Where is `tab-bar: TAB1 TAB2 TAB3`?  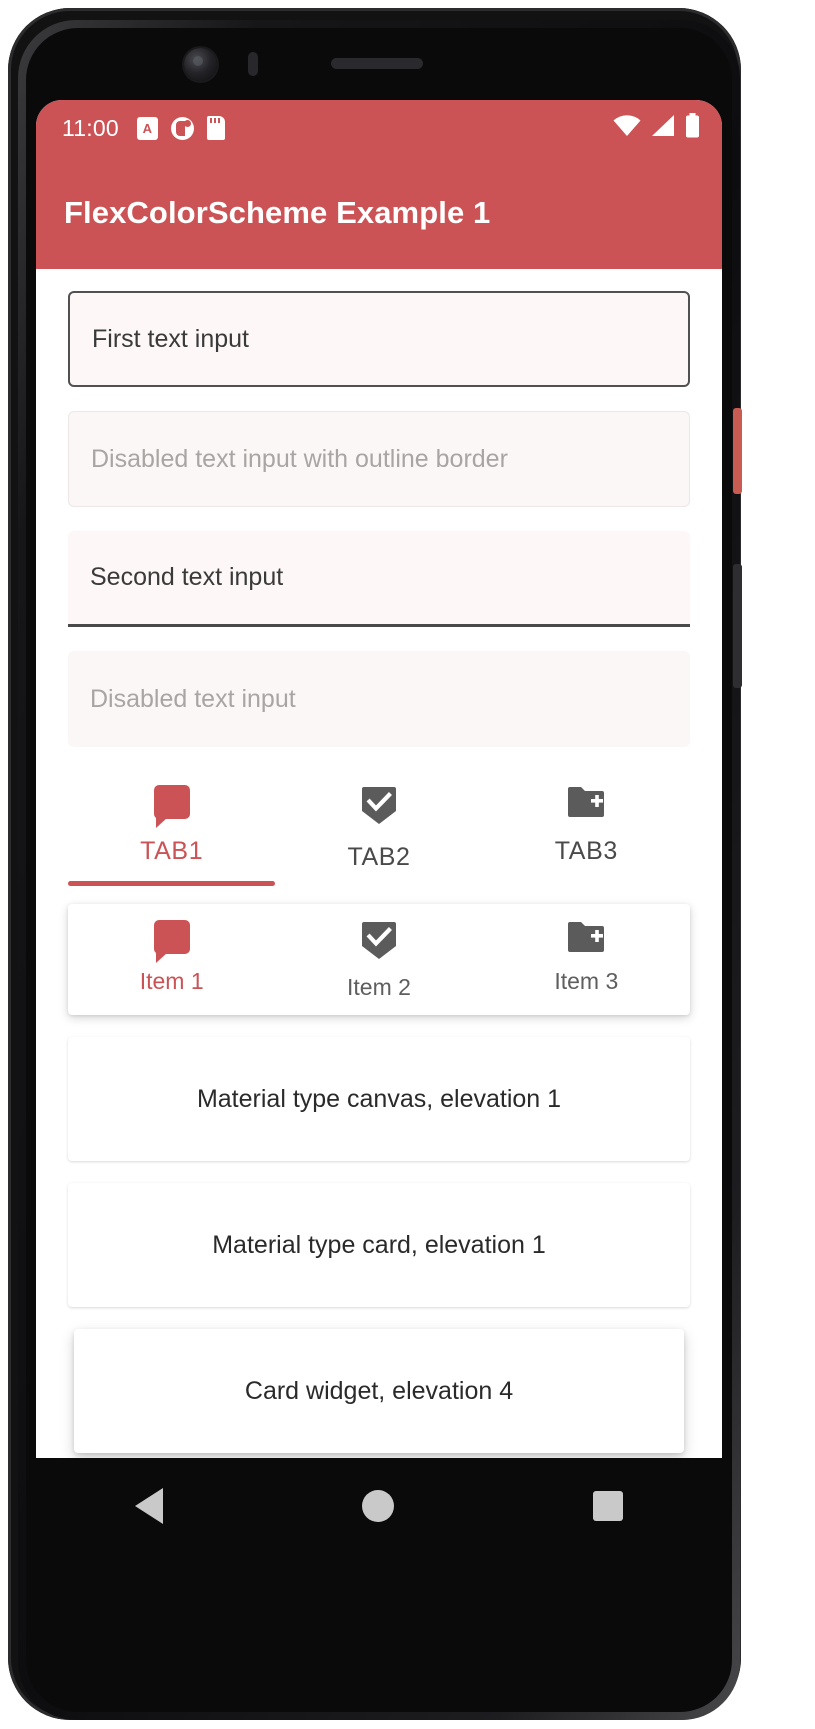
tab-bar: TAB1 TAB2 TAB3 is located at coordinates (379, 828).